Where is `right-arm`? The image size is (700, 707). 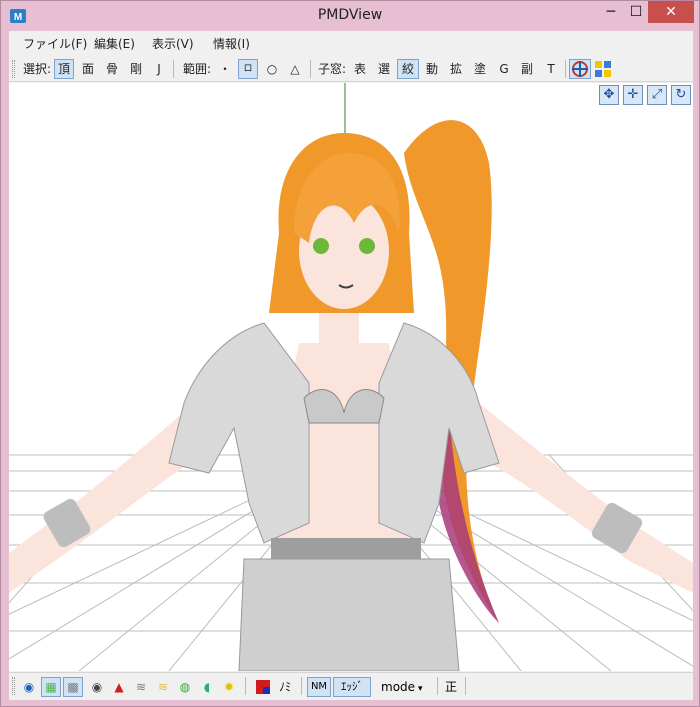
right-arm is located at coordinates (582, 498).